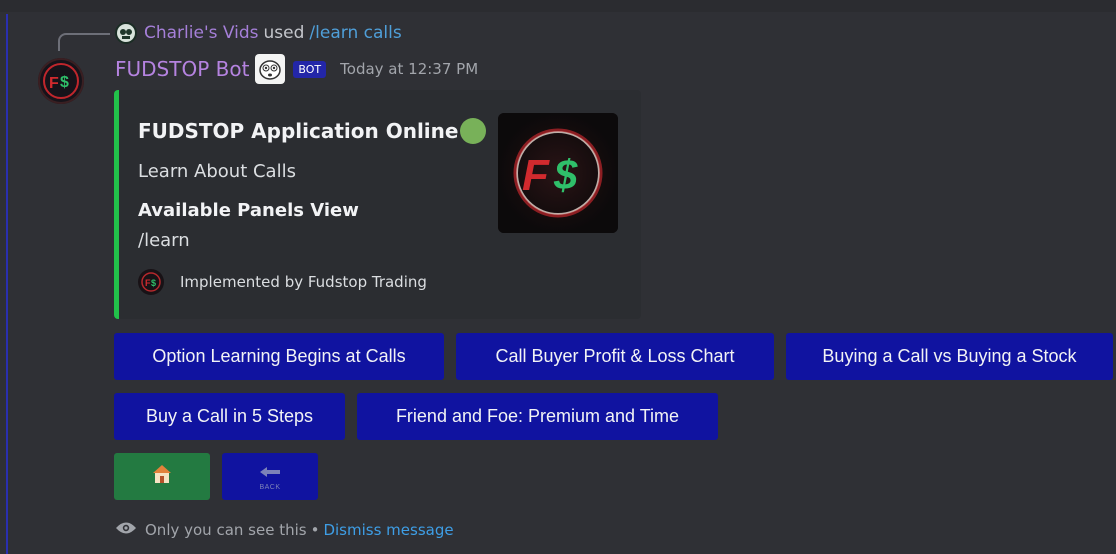 Image resolution: width=1116 pixels, height=554 pixels. Describe the element at coordinates (270, 69) in the screenshot. I see `peeking-face-emoji-icon` at that location.